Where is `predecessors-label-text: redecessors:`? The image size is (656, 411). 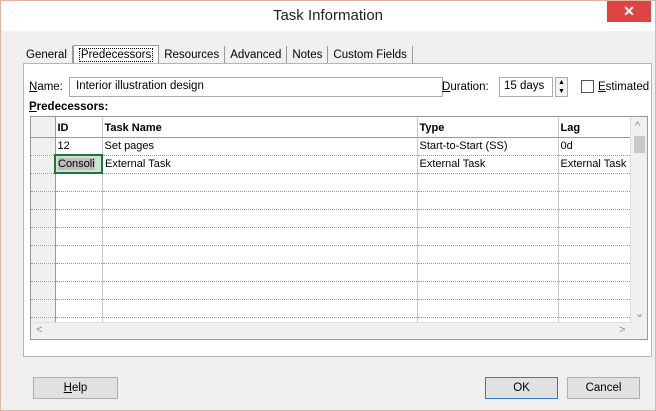 predecessors-label-text: redecessors: is located at coordinates (72, 107).